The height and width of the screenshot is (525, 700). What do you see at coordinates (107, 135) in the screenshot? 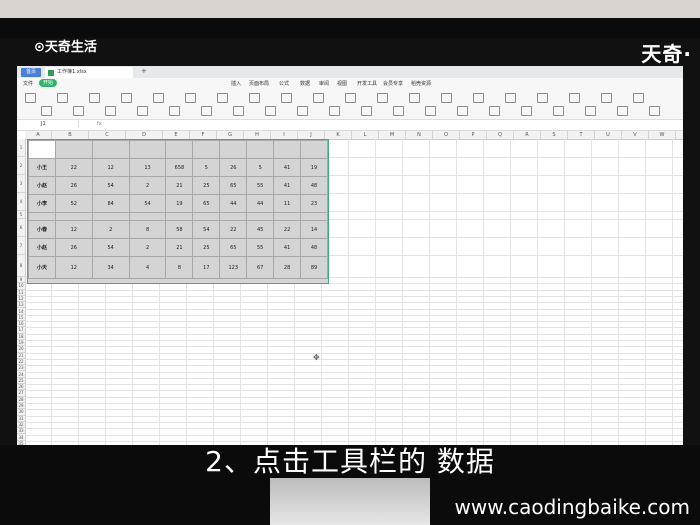
I see `column-header-C: C` at bounding box center [107, 135].